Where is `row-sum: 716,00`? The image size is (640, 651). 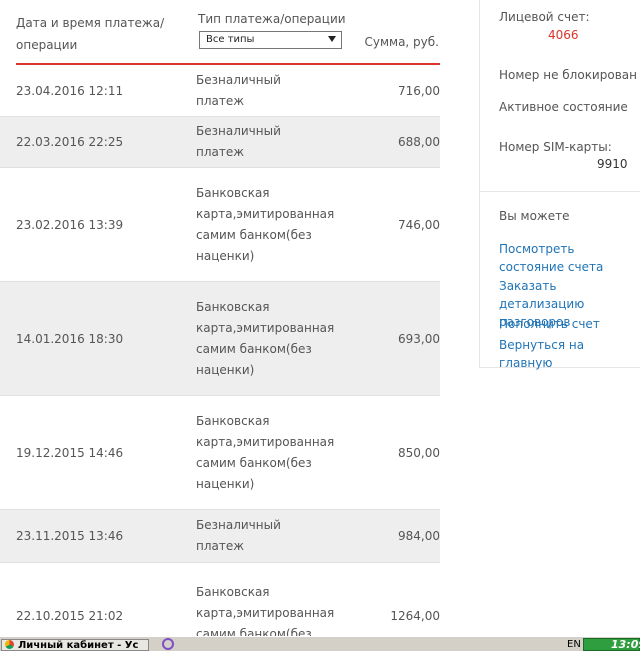 row-sum: 716,00 is located at coordinates (419, 90).